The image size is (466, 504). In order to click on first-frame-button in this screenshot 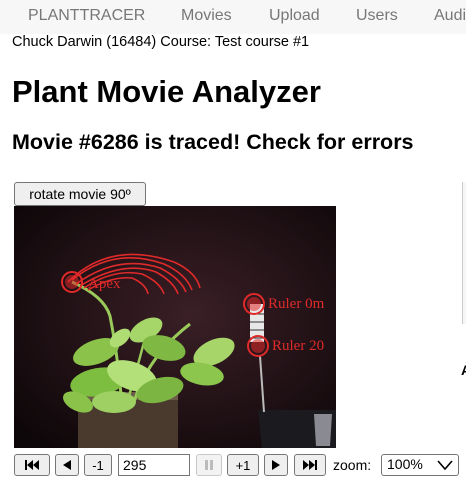, I will do `click(32, 465)`.